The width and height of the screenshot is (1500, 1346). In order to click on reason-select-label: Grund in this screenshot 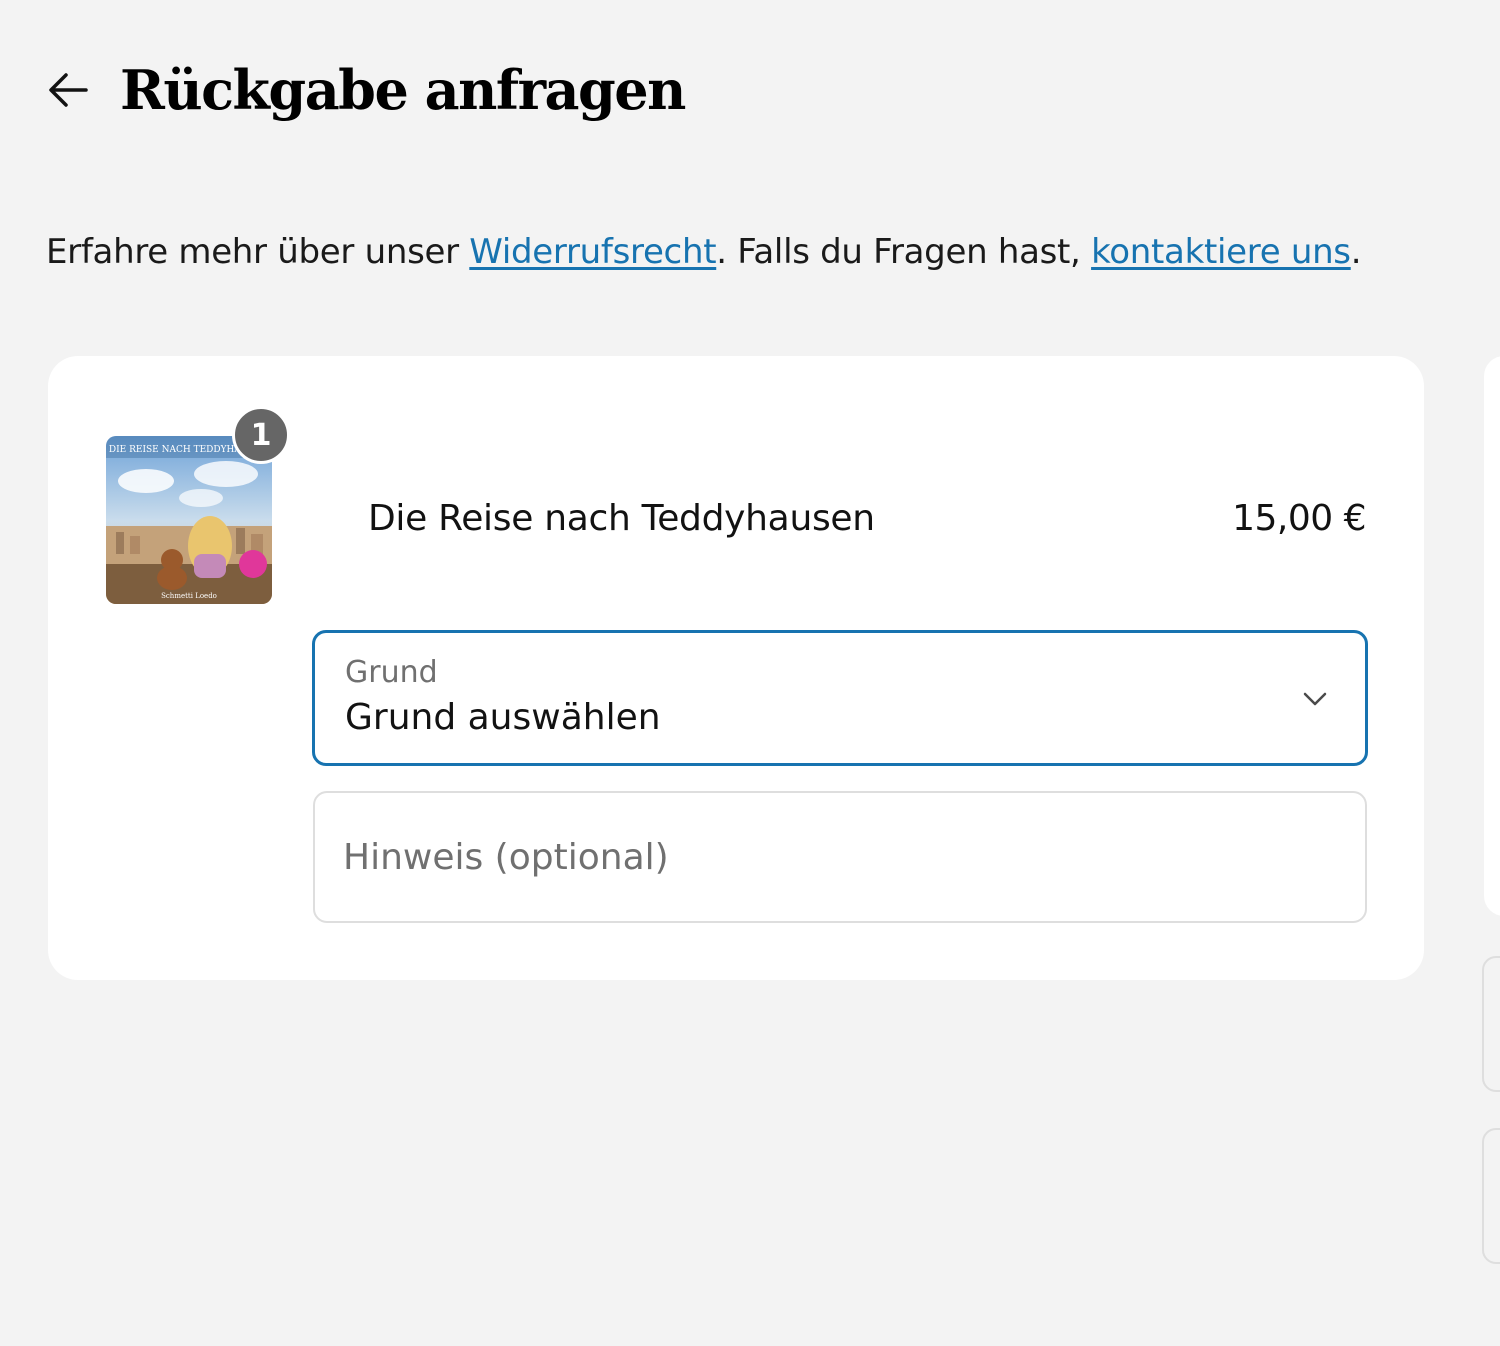, I will do `click(391, 672)`.